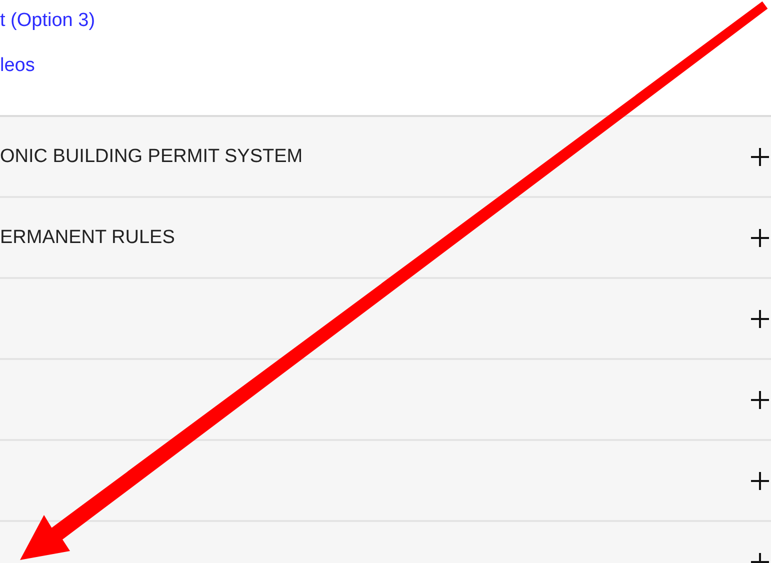 This screenshot has width=771, height=563. Describe the element at coordinates (17, 66) in the screenshot. I see `link: leos` at that location.